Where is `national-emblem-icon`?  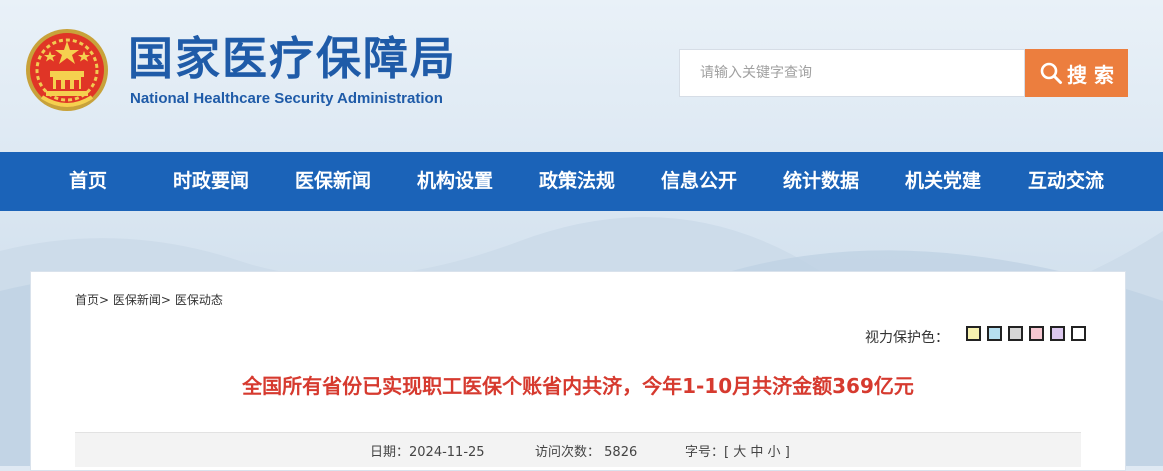
national-emblem-icon is located at coordinates (67, 70).